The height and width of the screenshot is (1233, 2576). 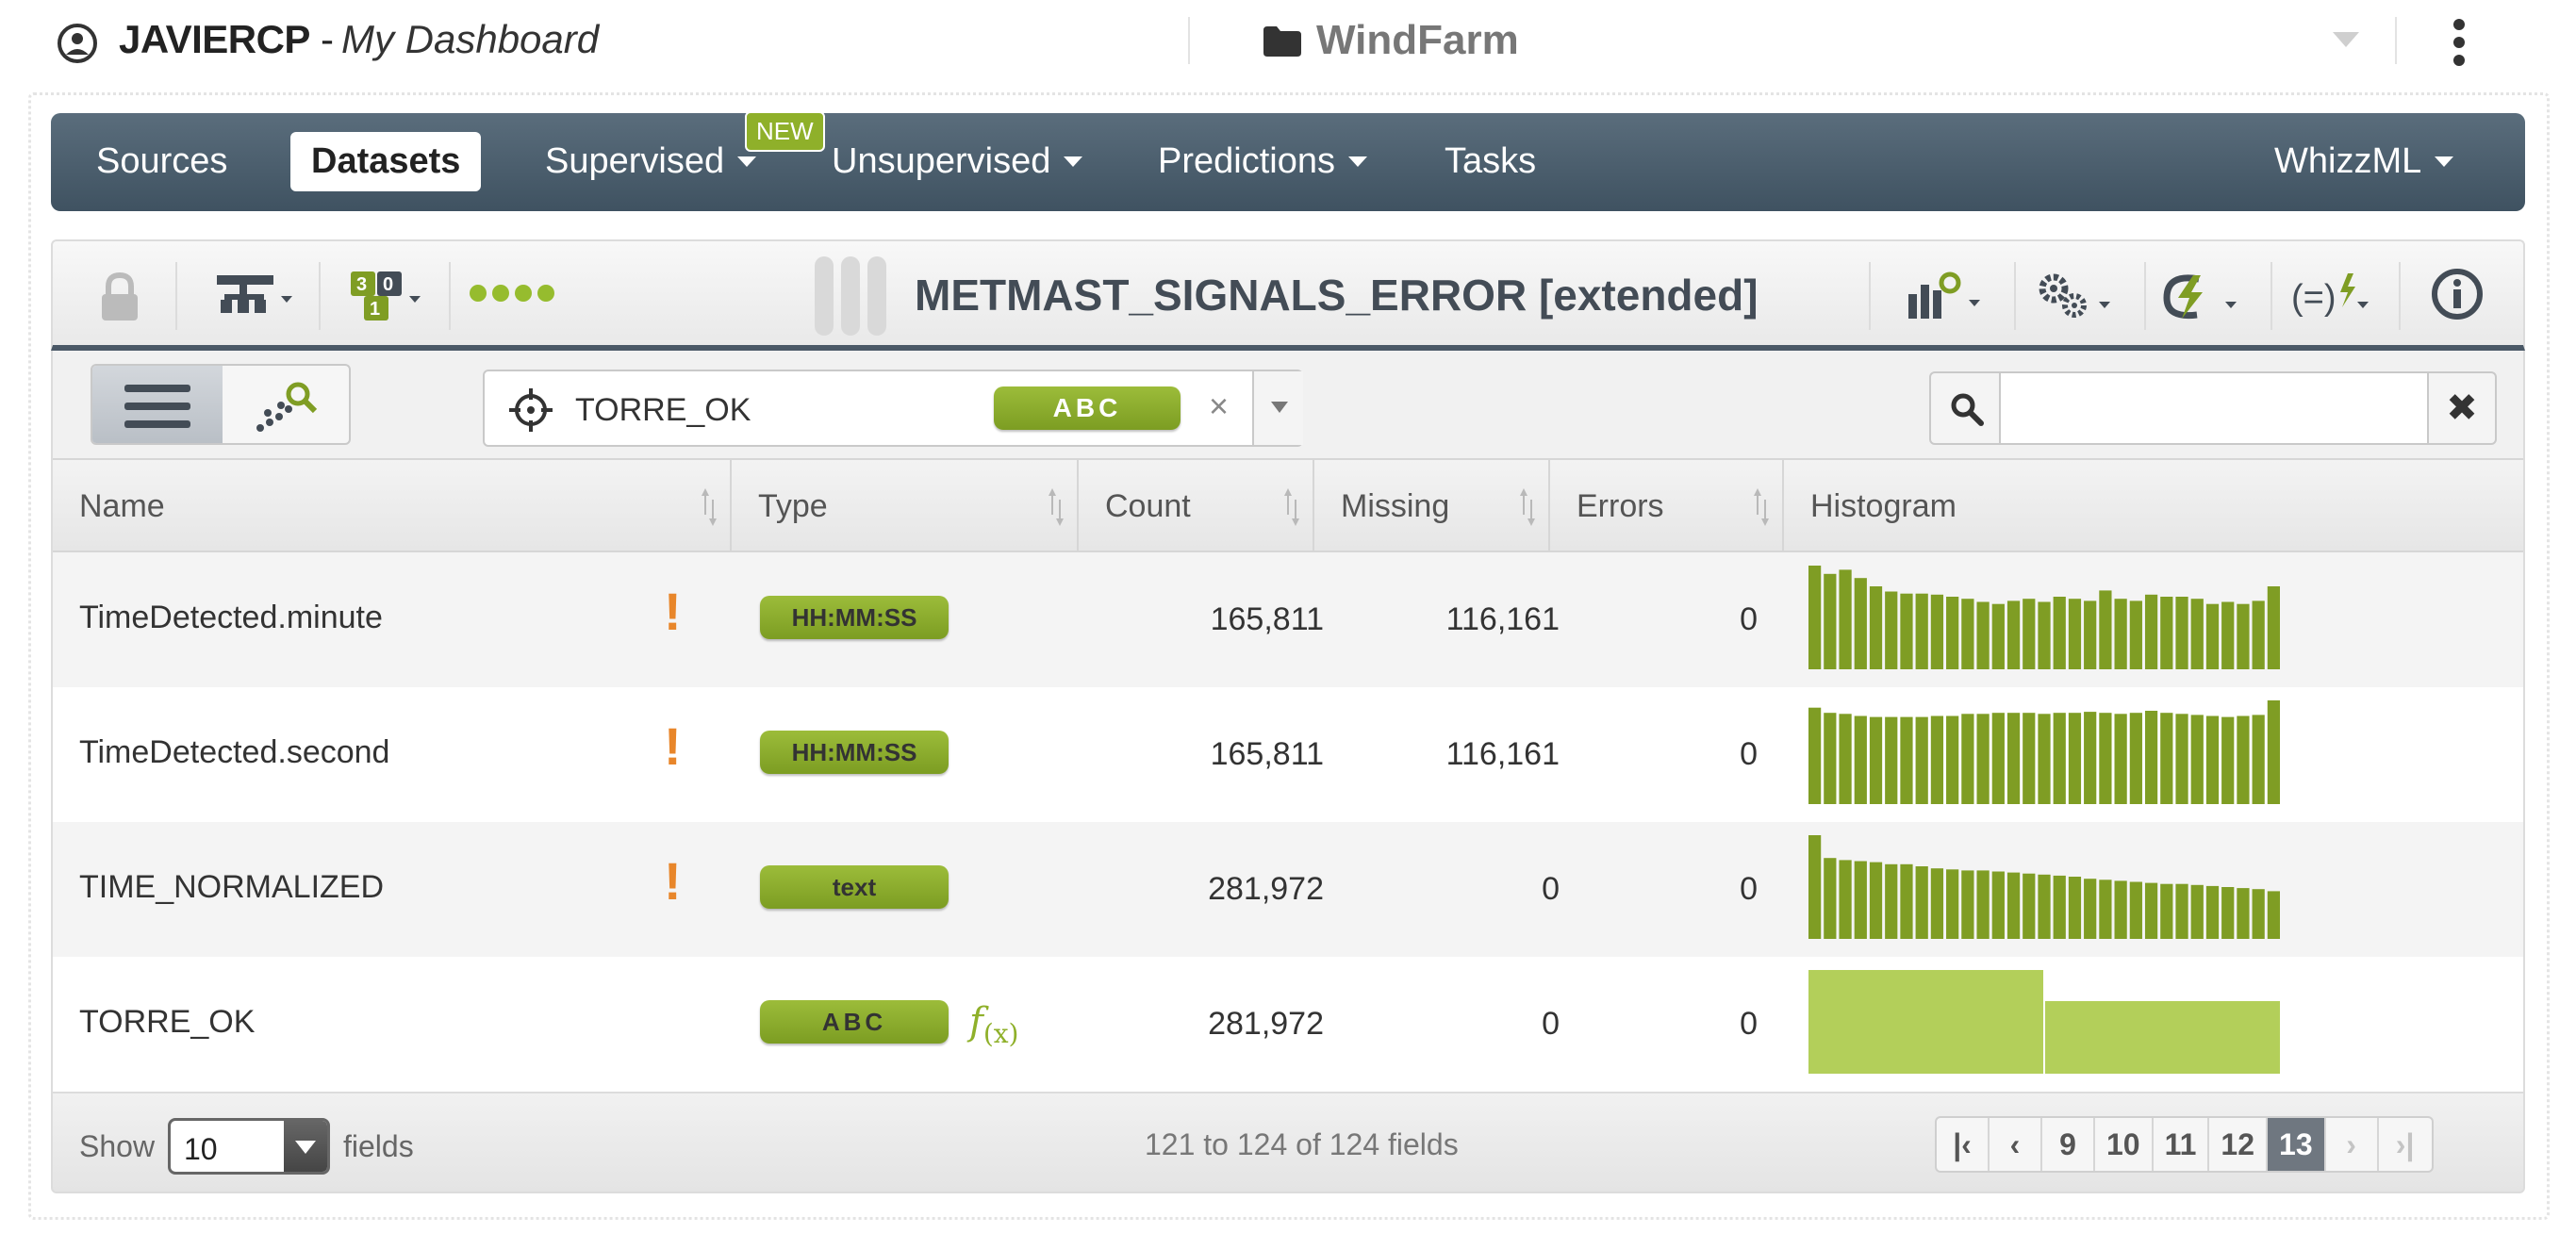 What do you see at coordinates (161, 161) in the screenshot?
I see `nav-sources: Sources` at bounding box center [161, 161].